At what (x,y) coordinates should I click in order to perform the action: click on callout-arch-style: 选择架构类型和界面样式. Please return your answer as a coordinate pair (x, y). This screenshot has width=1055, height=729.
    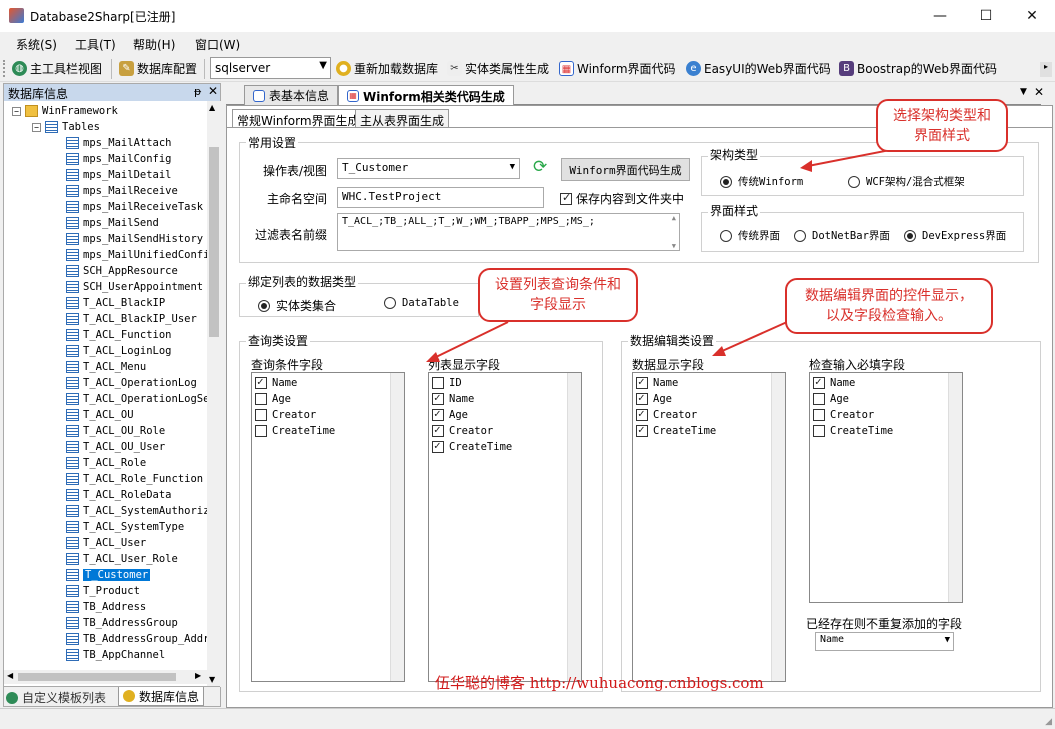
    Looking at the image, I should click on (942, 125).